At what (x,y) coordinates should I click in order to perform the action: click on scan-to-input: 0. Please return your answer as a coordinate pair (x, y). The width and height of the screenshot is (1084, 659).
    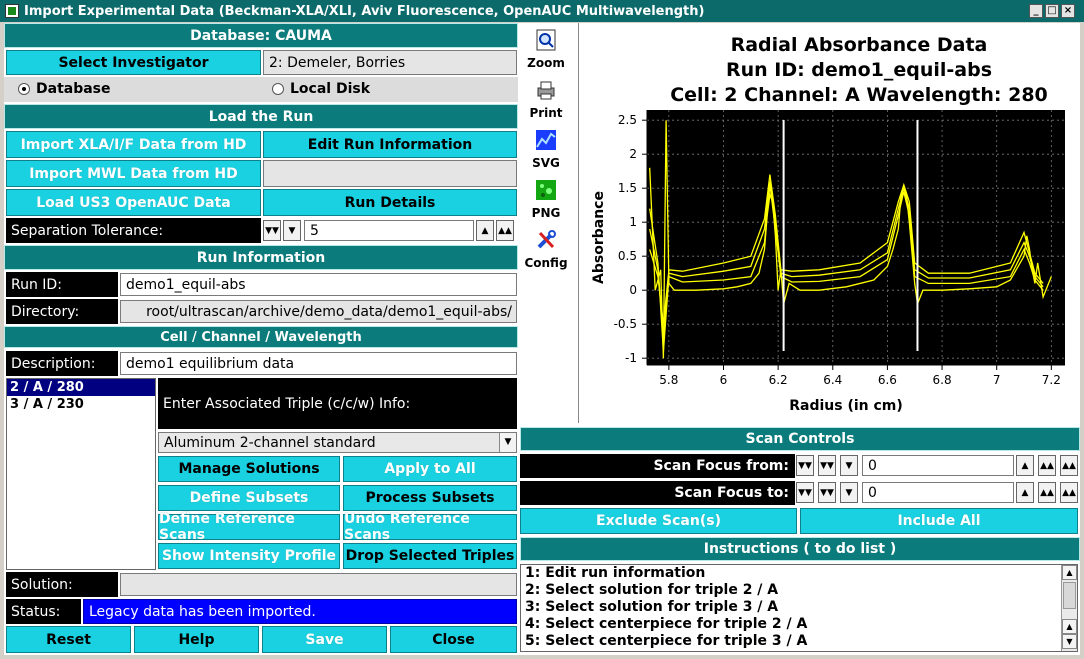
    Looking at the image, I should click on (938, 492).